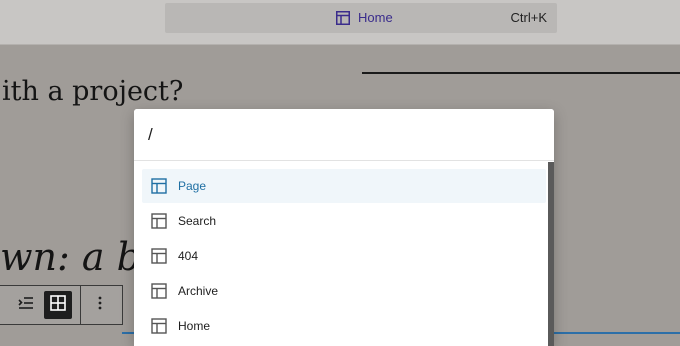 Image resolution: width=680 pixels, height=346 pixels. I want to click on grid-layout-button, so click(58, 305).